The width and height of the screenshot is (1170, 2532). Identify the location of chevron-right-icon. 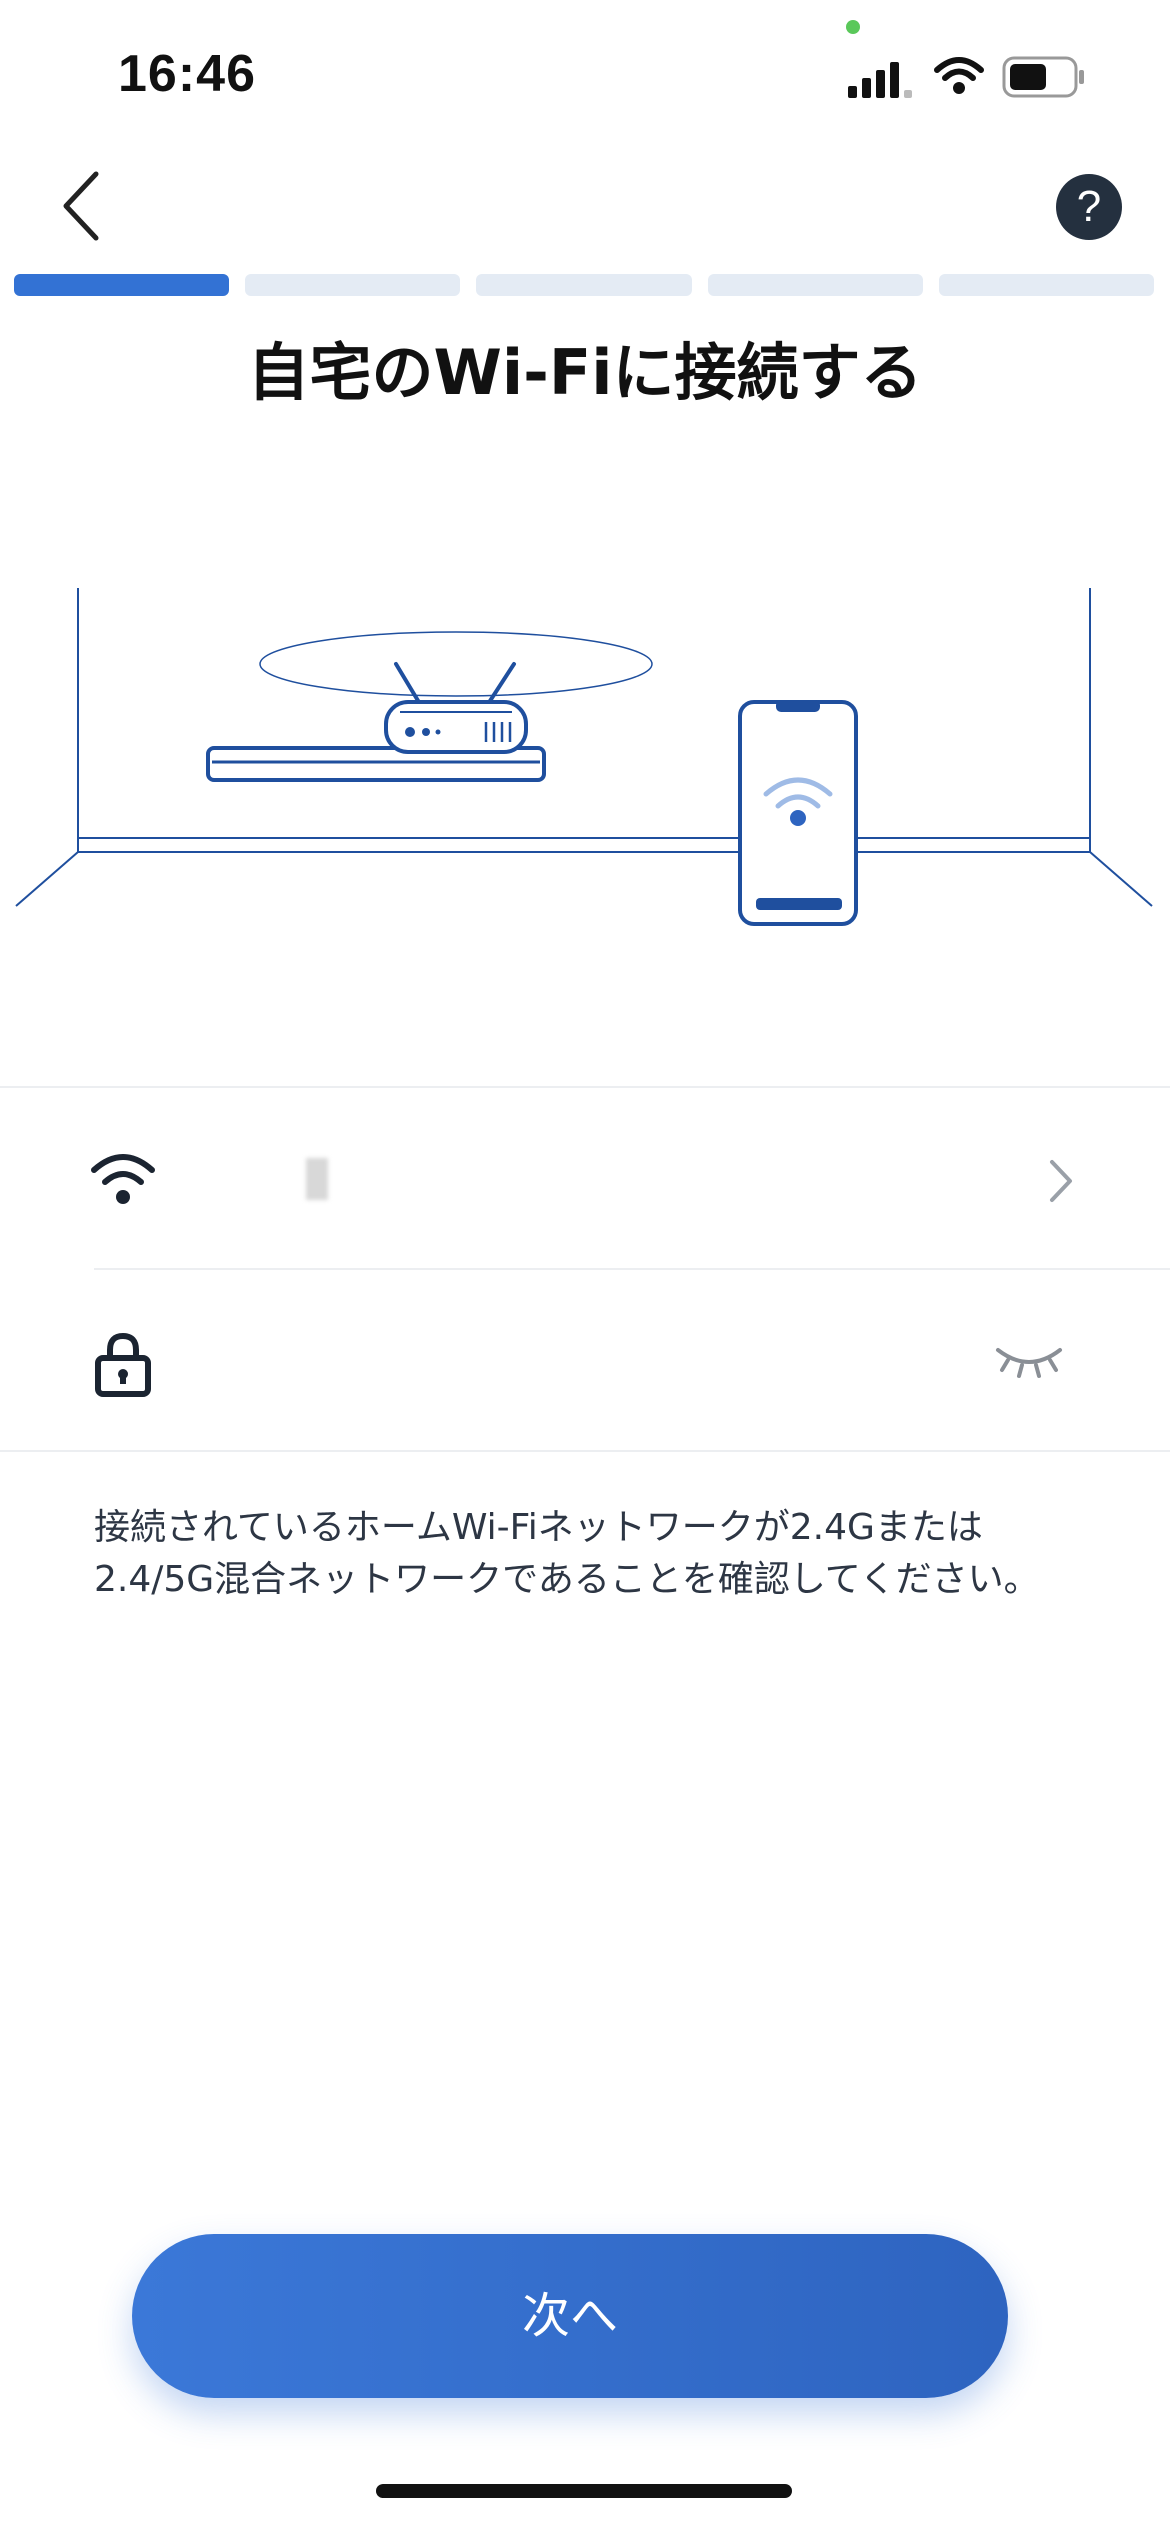
(1061, 1181).